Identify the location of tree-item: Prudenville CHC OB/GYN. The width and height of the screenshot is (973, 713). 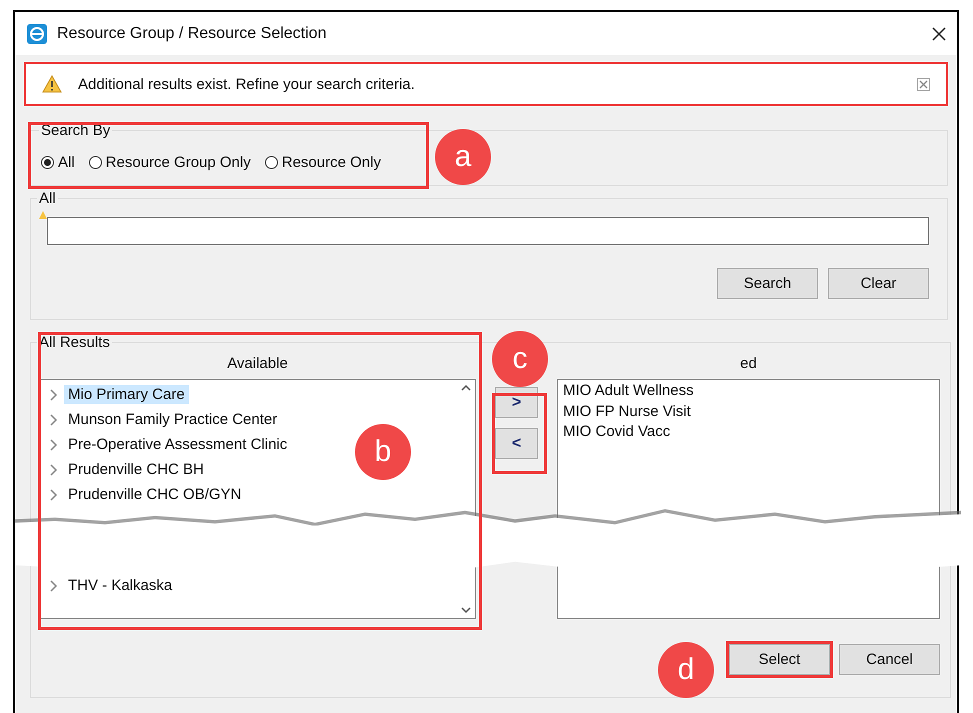
(155, 494).